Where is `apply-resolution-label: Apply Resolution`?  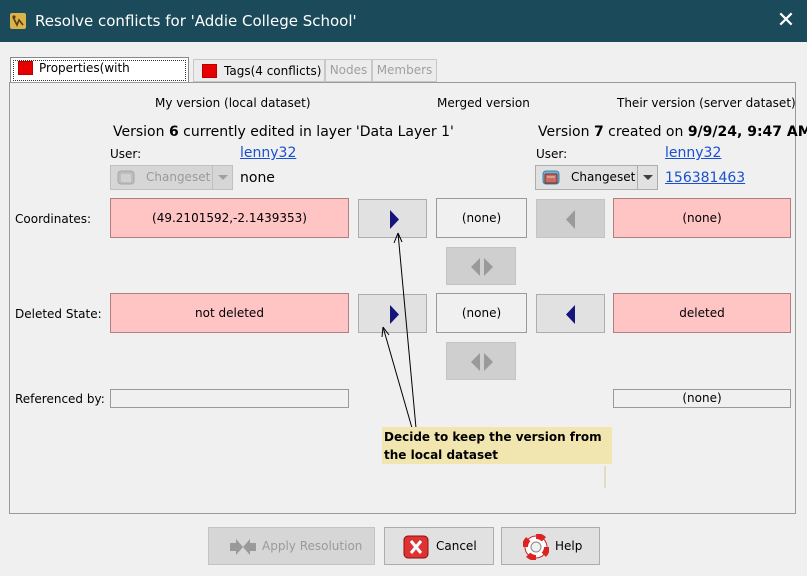
apply-resolution-label: Apply Resolution is located at coordinates (312, 546).